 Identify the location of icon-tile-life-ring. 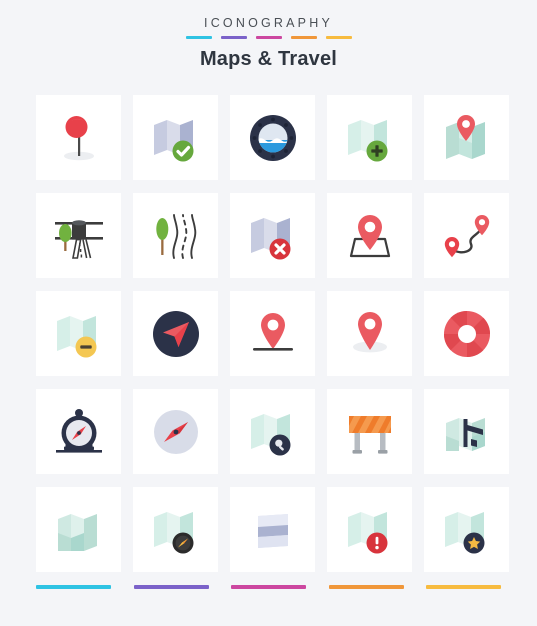
(466, 333).